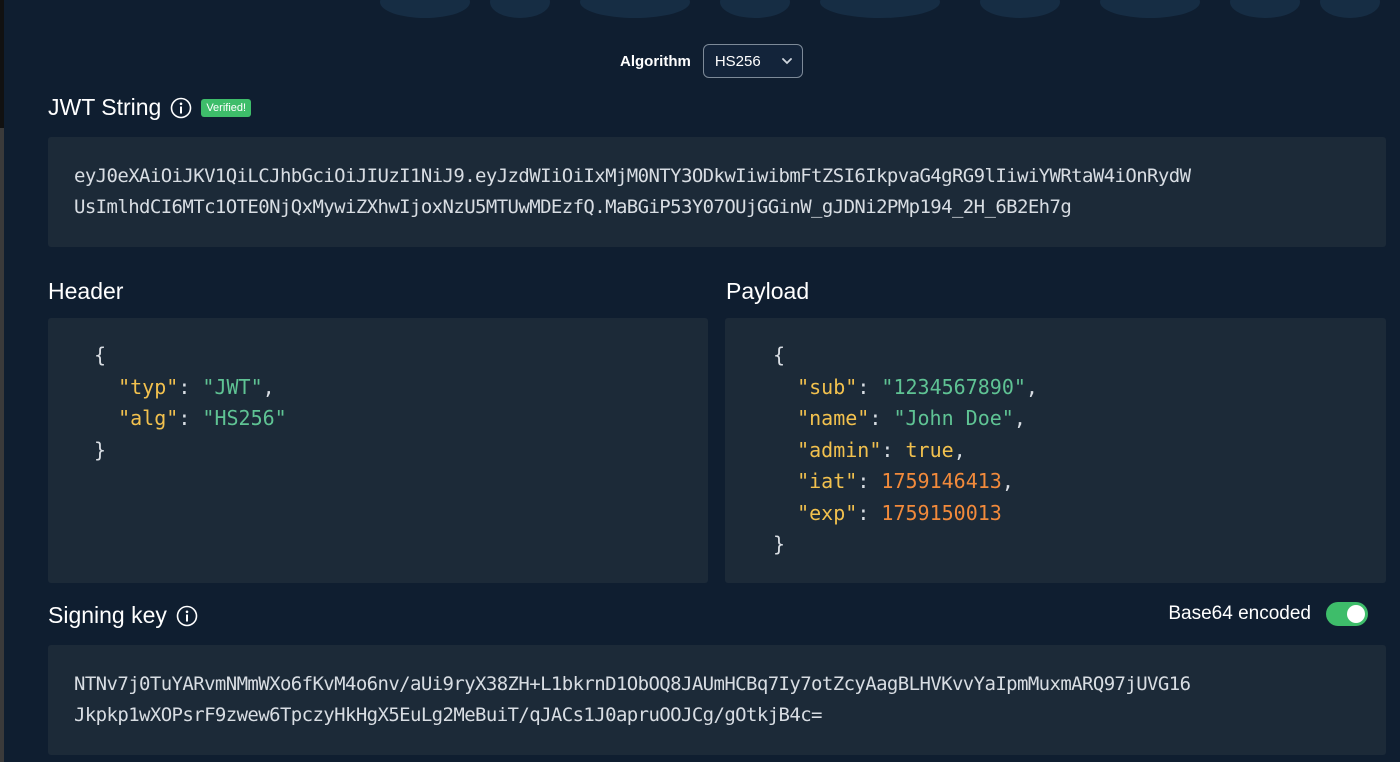 This screenshot has height=762, width=1400. What do you see at coordinates (232, 386) in the screenshot?
I see `json-string-value: "JWT"` at bounding box center [232, 386].